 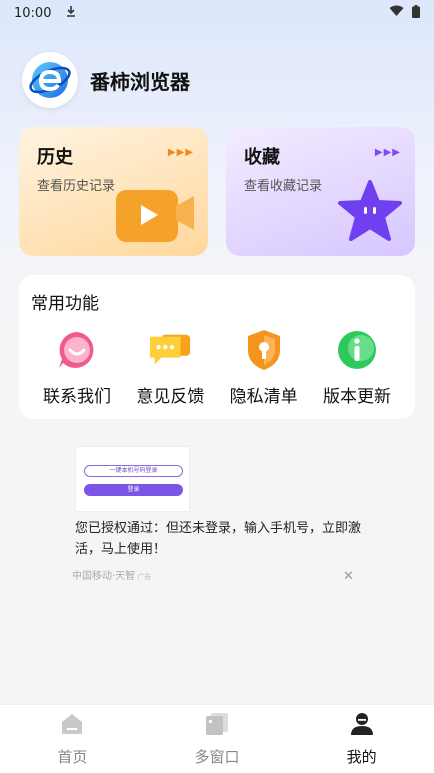 What do you see at coordinates (133, 471) in the screenshot?
I see `ad-image-pill: 一键本机号码登录` at bounding box center [133, 471].